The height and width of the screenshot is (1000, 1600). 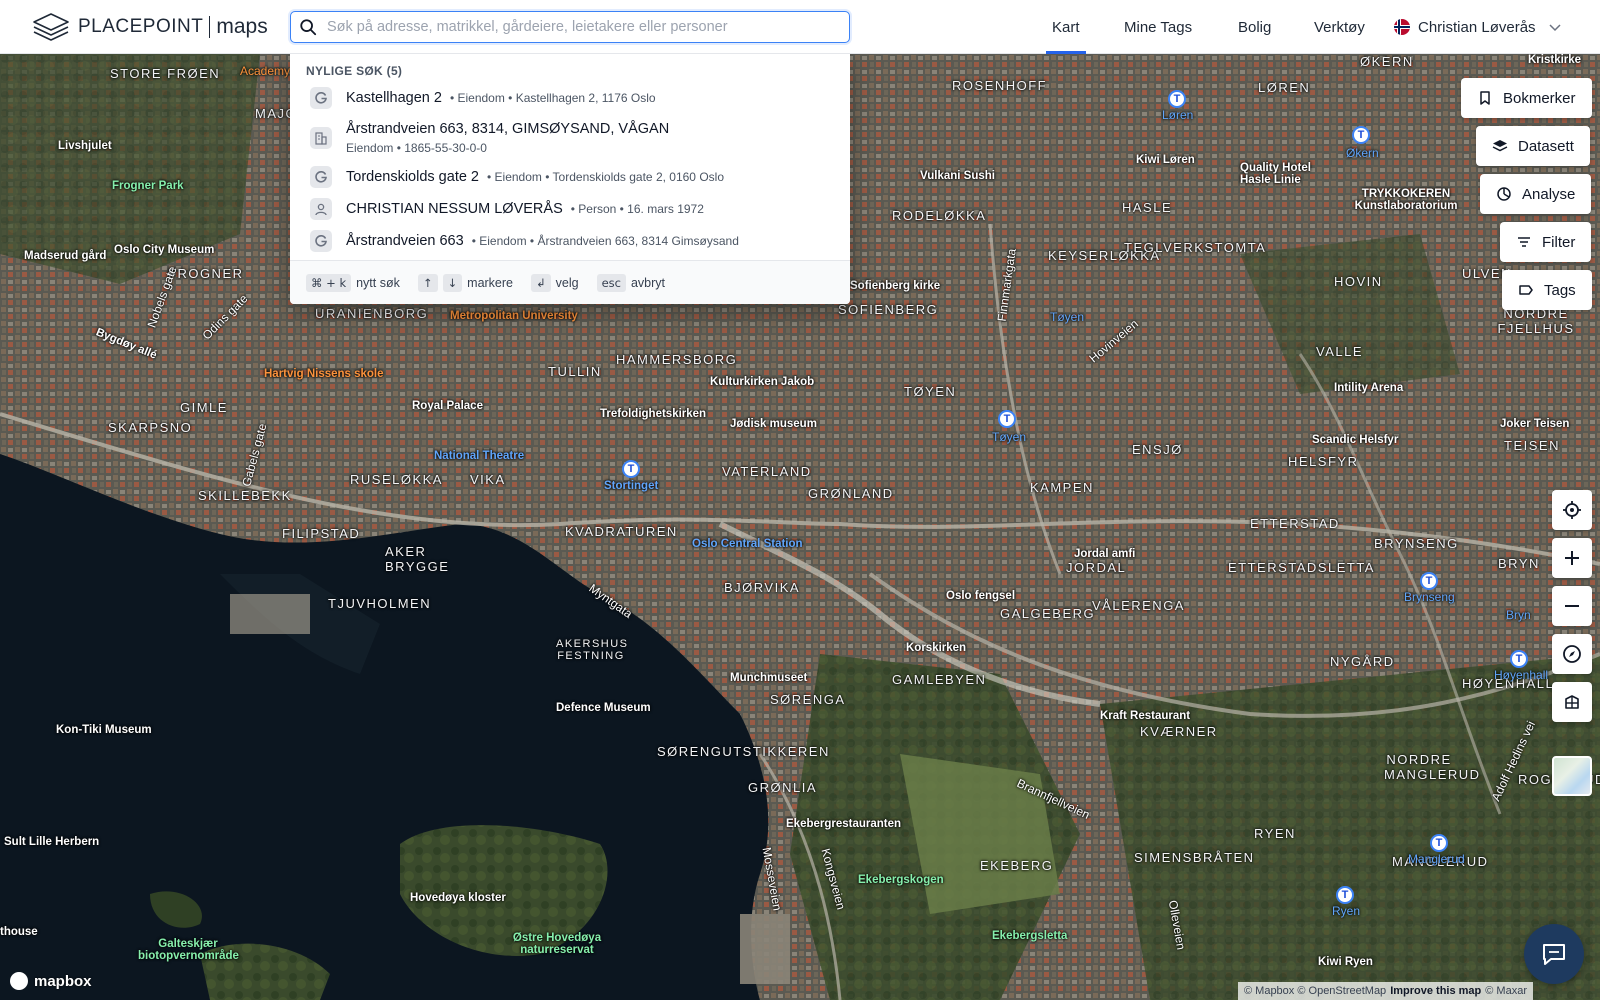 What do you see at coordinates (1387, 61) in the screenshot?
I see `district-label: ØKERN` at bounding box center [1387, 61].